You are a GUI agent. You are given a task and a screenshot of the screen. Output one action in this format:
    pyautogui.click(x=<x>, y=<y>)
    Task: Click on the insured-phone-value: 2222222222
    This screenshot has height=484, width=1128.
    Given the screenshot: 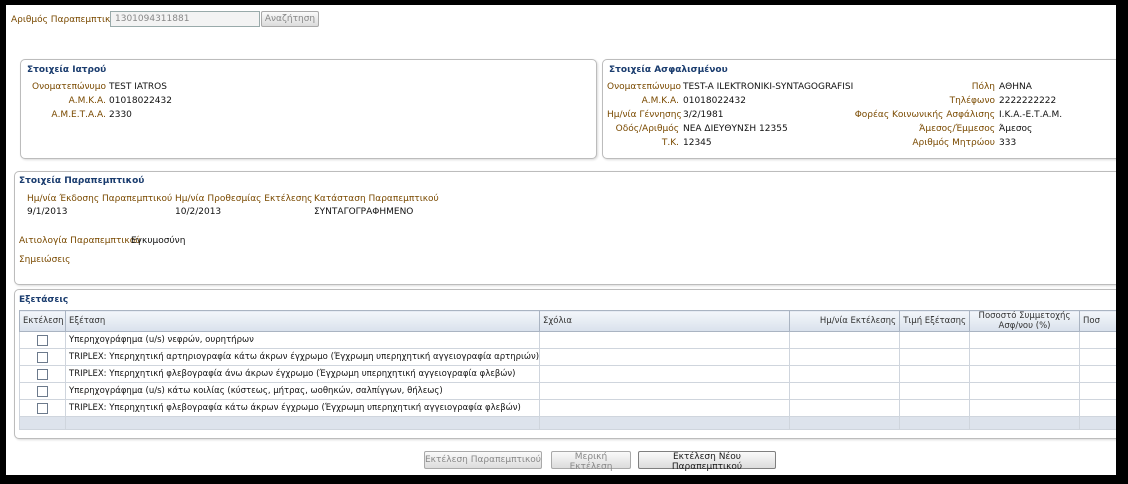 What is the action you would take?
    pyautogui.click(x=1028, y=101)
    